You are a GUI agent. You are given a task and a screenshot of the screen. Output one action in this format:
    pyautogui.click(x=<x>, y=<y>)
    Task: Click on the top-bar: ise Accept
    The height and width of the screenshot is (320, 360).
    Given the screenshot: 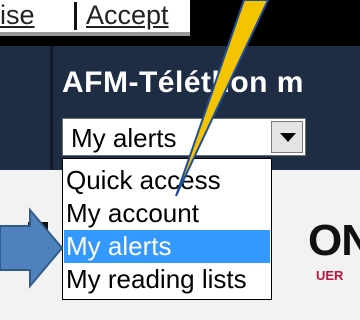 What is the action you would take?
    pyautogui.click(x=180, y=23)
    